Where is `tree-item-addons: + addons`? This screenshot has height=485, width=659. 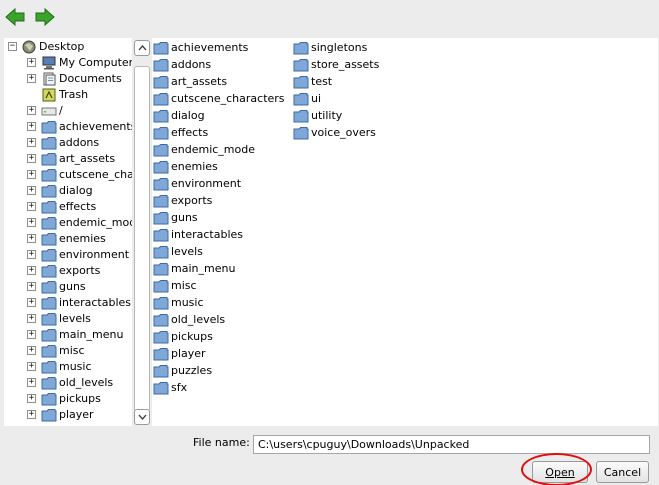
tree-item-addons: + addons is located at coordinates (68, 143).